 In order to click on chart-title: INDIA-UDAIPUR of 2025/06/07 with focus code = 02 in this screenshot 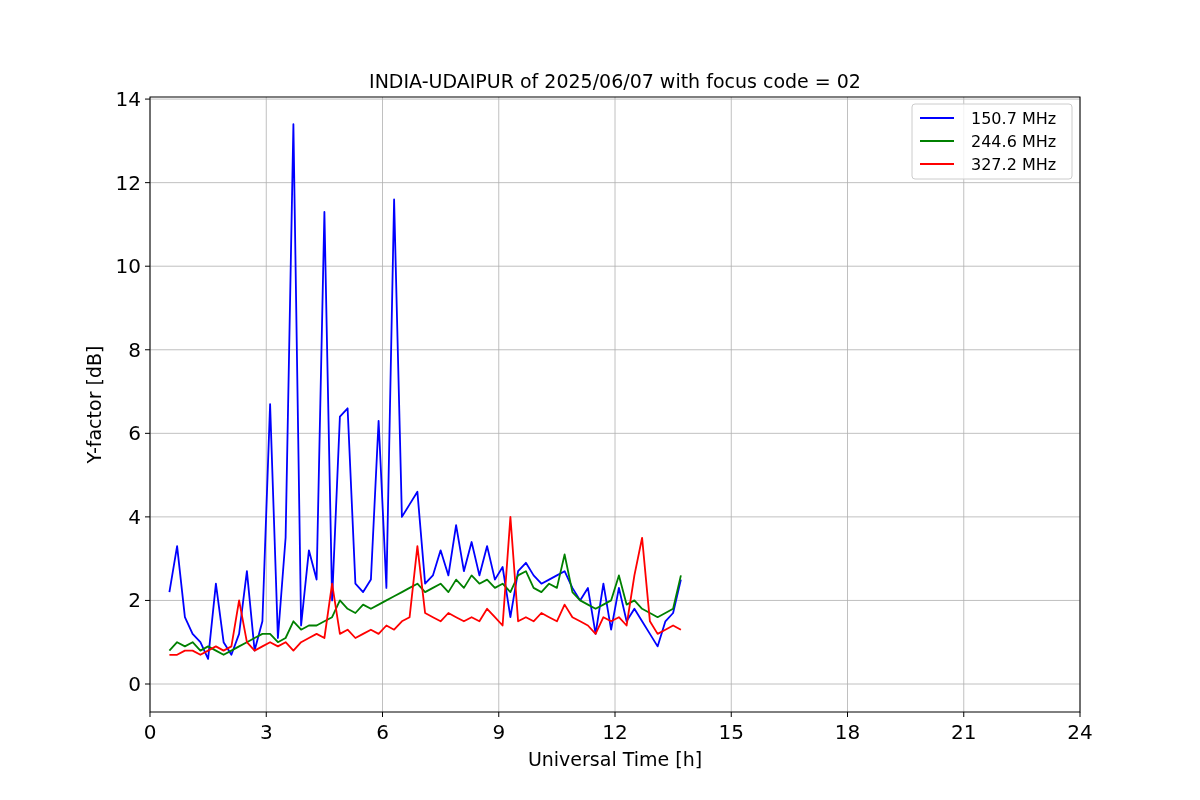, I will do `click(615, 81)`.